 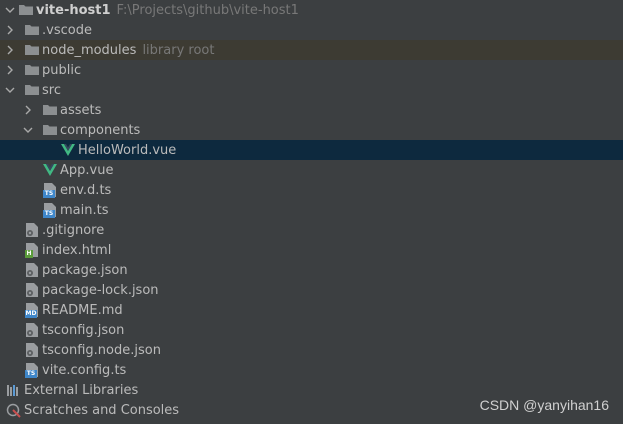 I want to click on scratches-icon, so click(x=14, y=410).